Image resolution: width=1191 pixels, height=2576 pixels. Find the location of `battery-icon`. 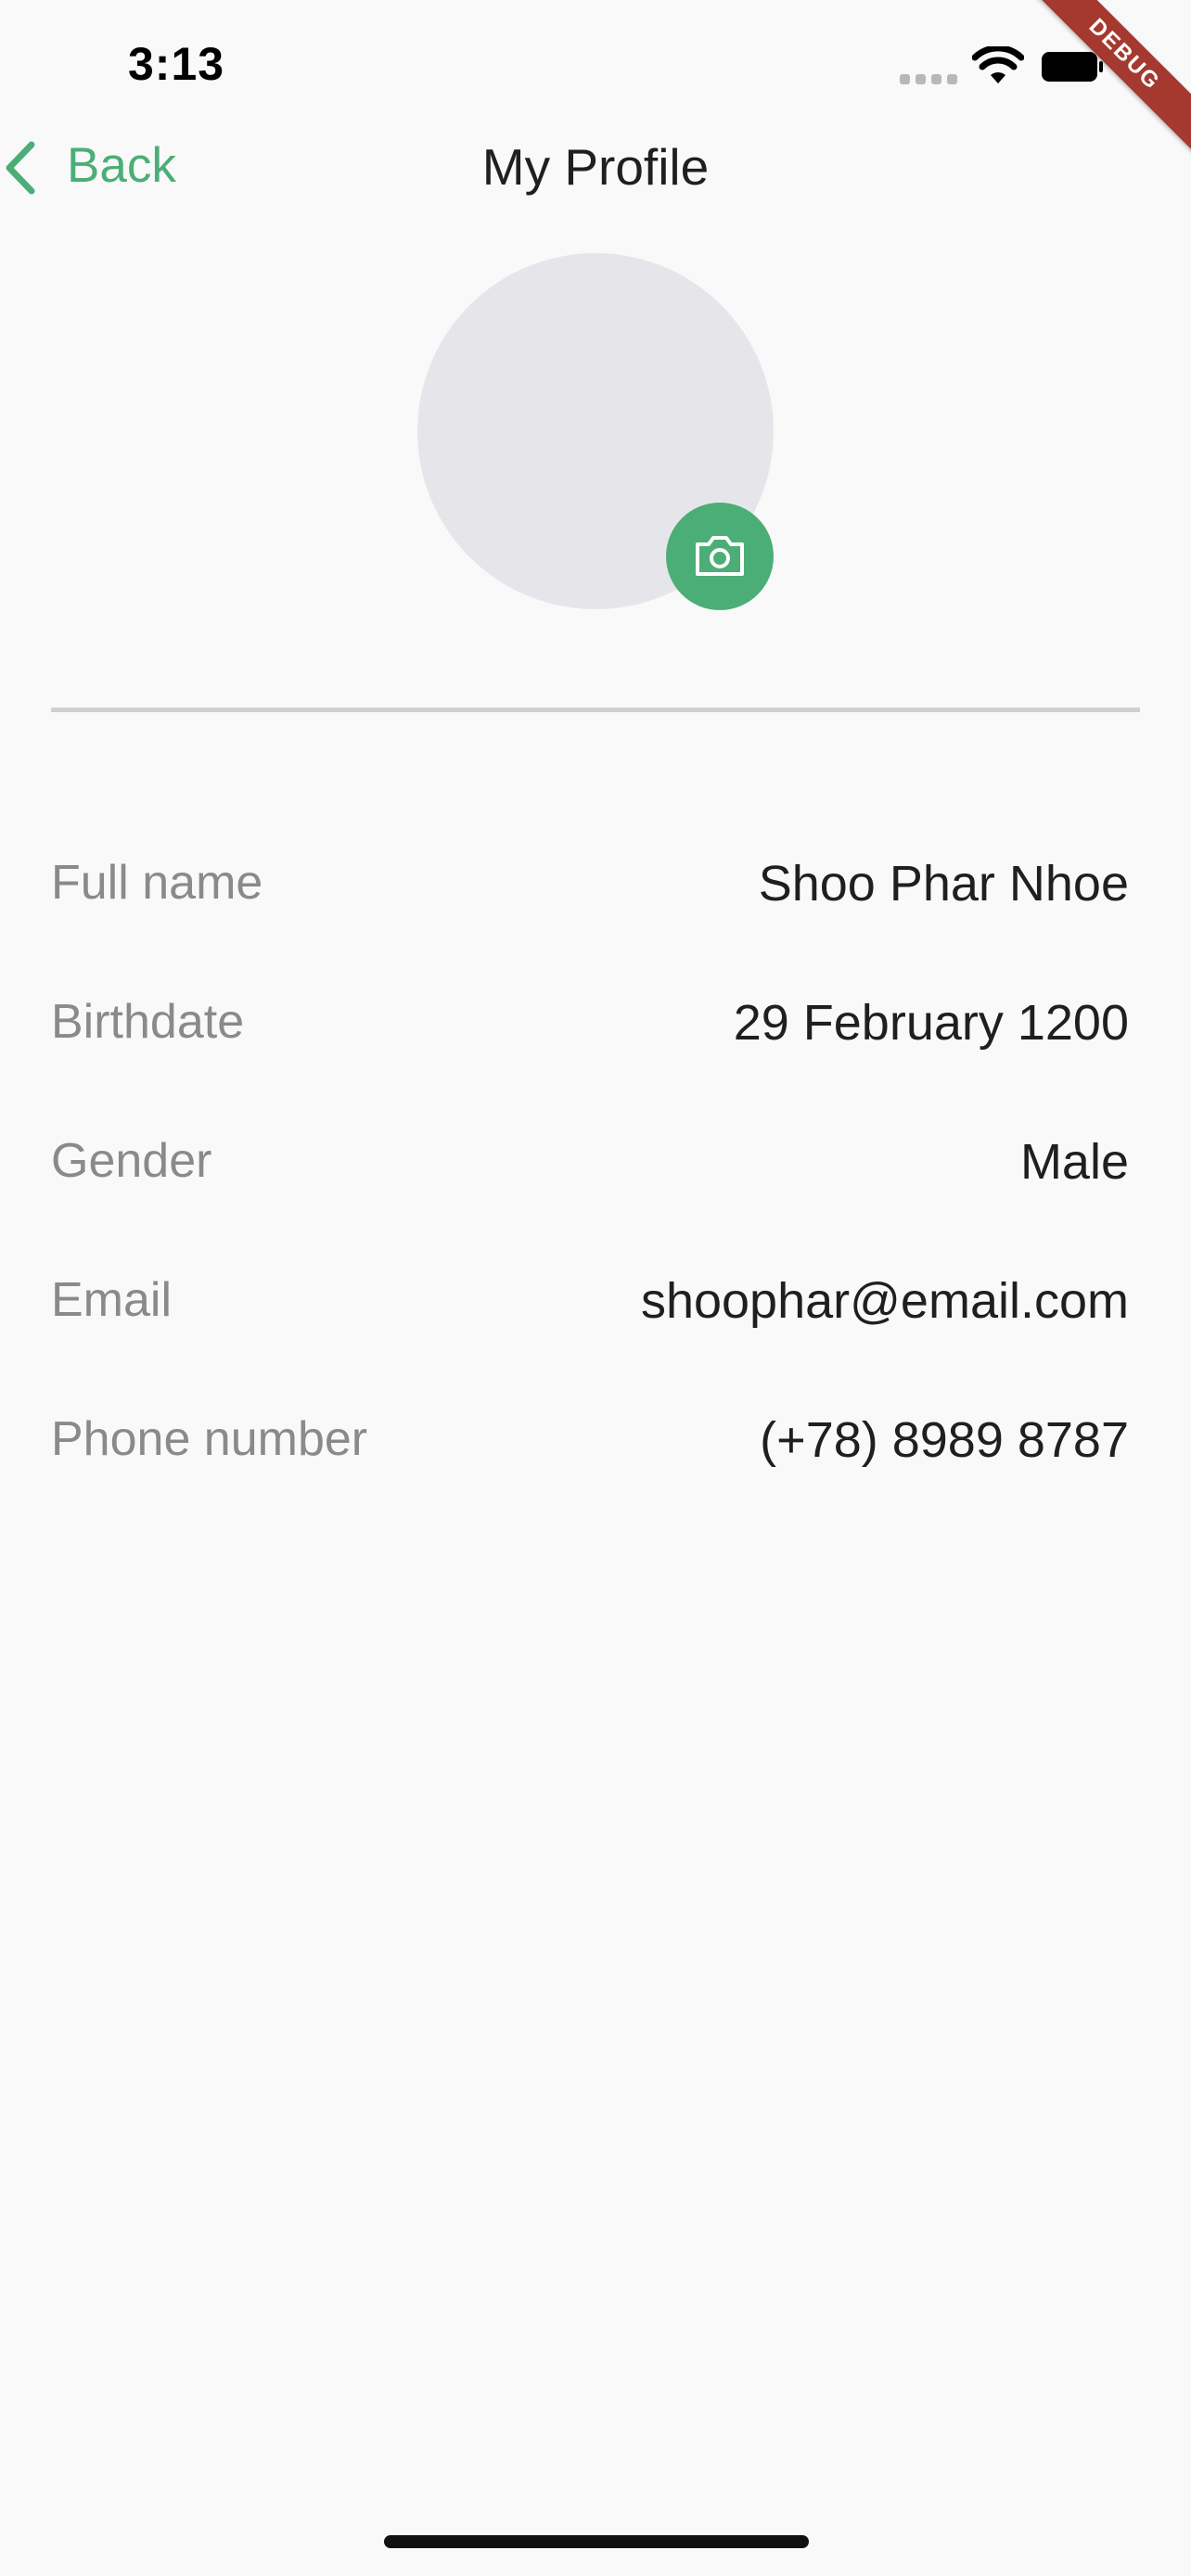

battery-icon is located at coordinates (1073, 67).